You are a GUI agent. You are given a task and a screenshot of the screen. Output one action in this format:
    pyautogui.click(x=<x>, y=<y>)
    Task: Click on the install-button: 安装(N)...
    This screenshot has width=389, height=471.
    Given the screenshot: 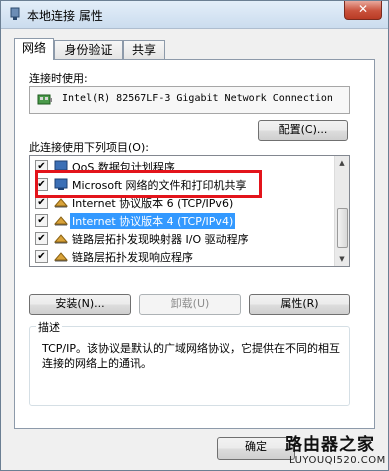 What is the action you would take?
    pyautogui.click(x=80, y=304)
    